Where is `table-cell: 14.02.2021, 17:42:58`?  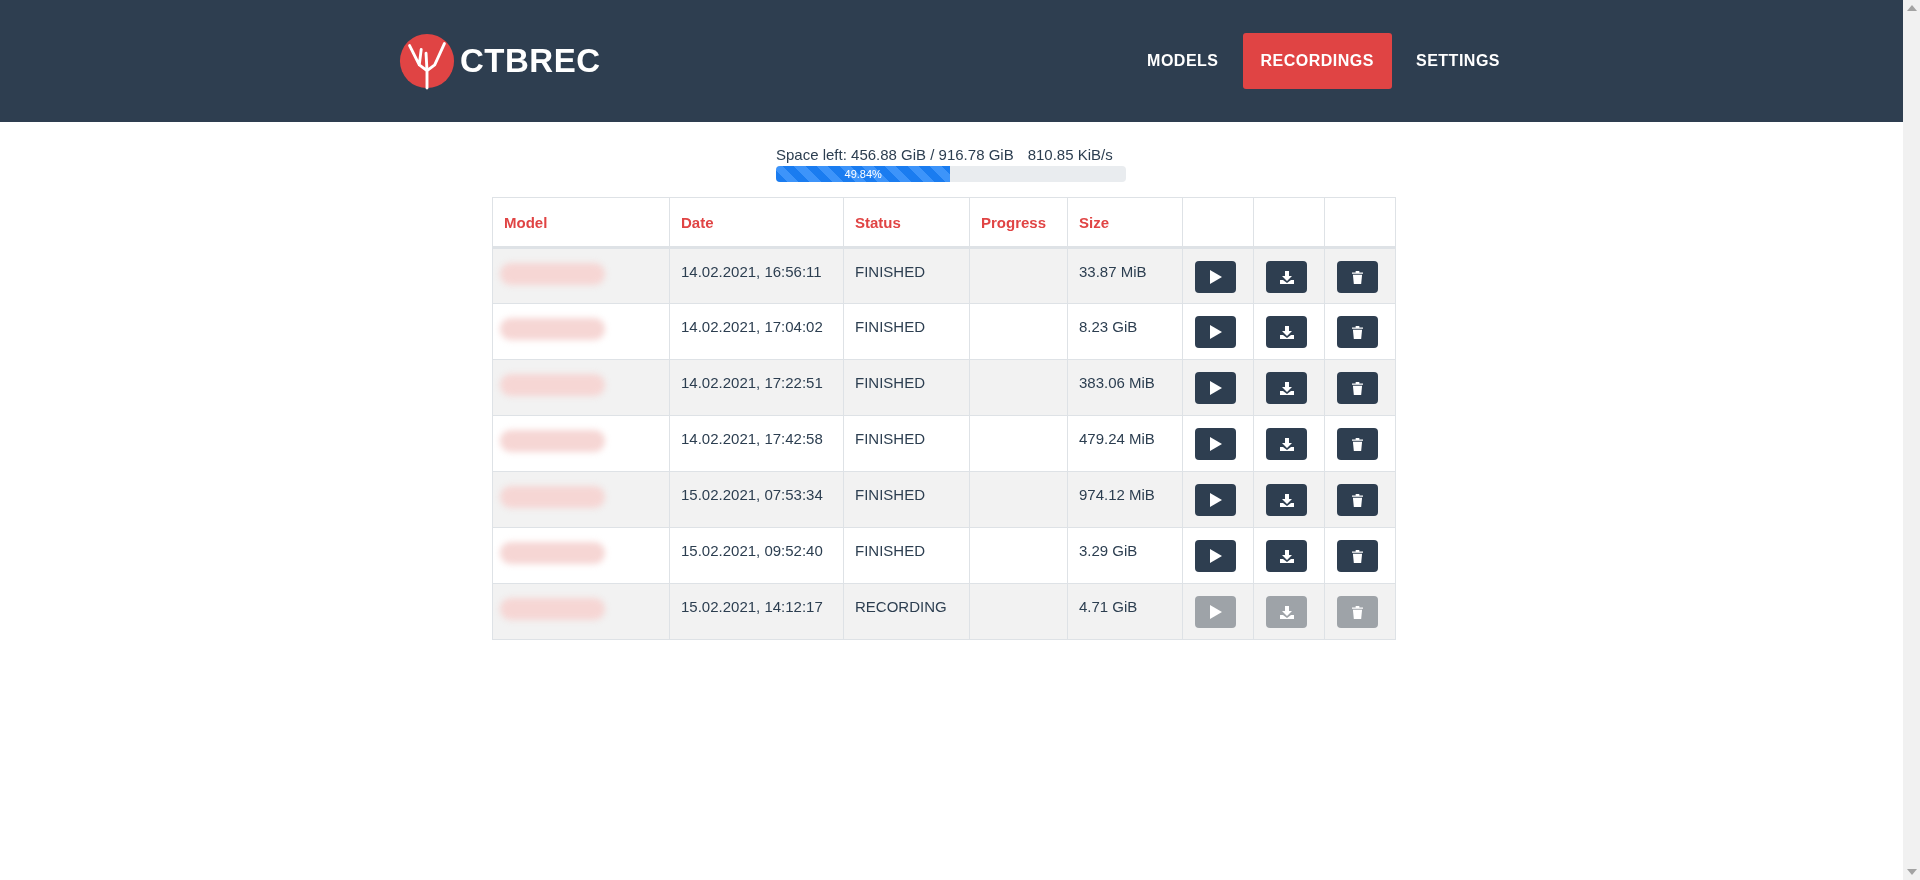 table-cell: 14.02.2021, 17:42:58 is located at coordinates (756, 443).